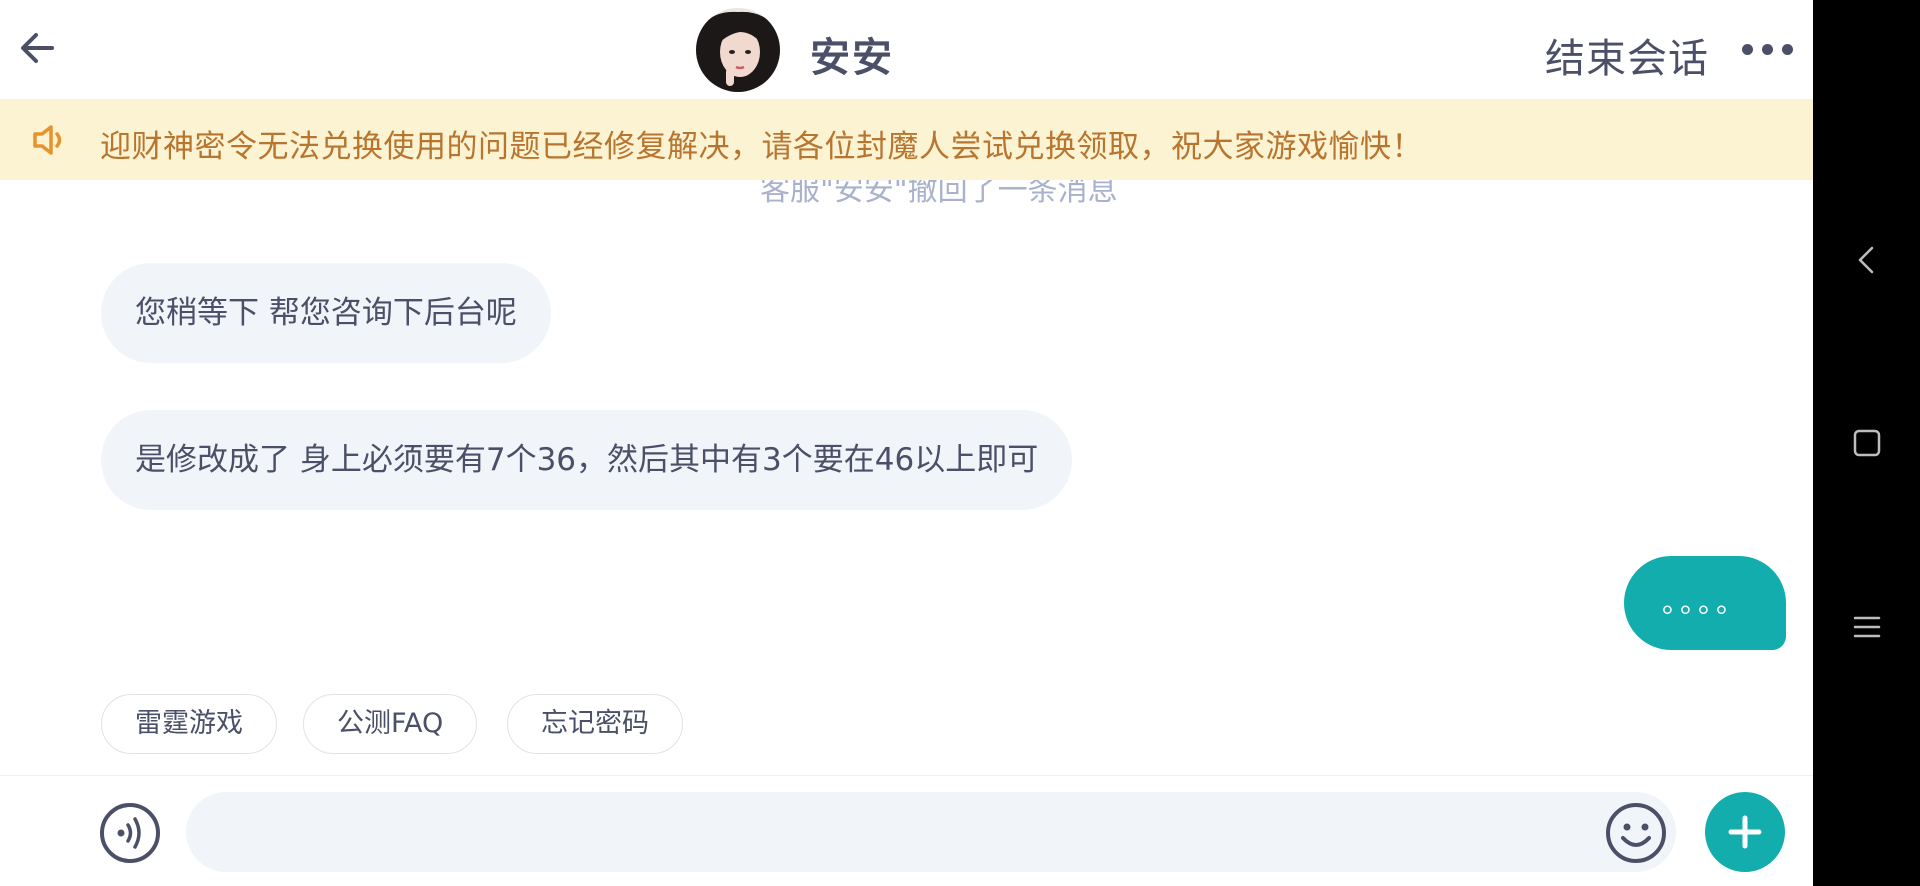 The height and width of the screenshot is (886, 1920). I want to click on nav-home-button, so click(1867, 443).